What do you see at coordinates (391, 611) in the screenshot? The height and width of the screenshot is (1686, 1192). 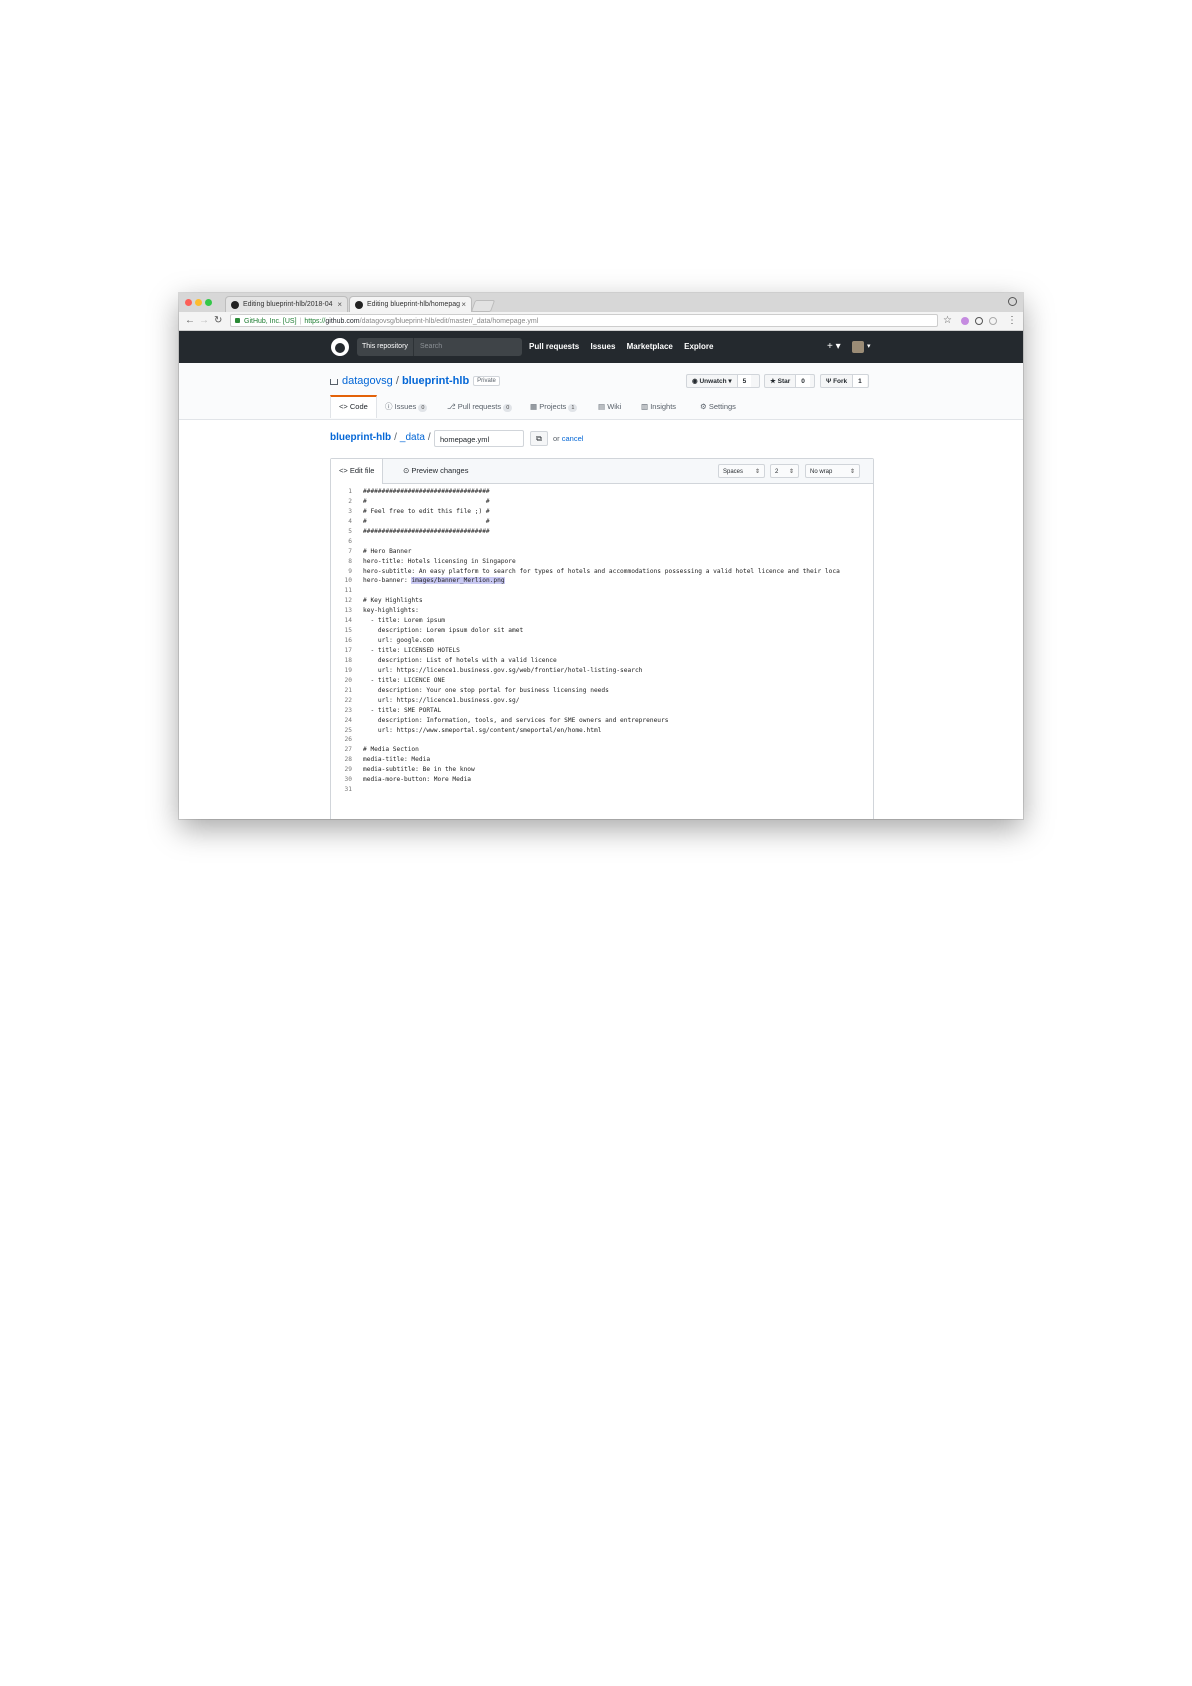 I see `line-text: key-highlights:` at bounding box center [391, 611].